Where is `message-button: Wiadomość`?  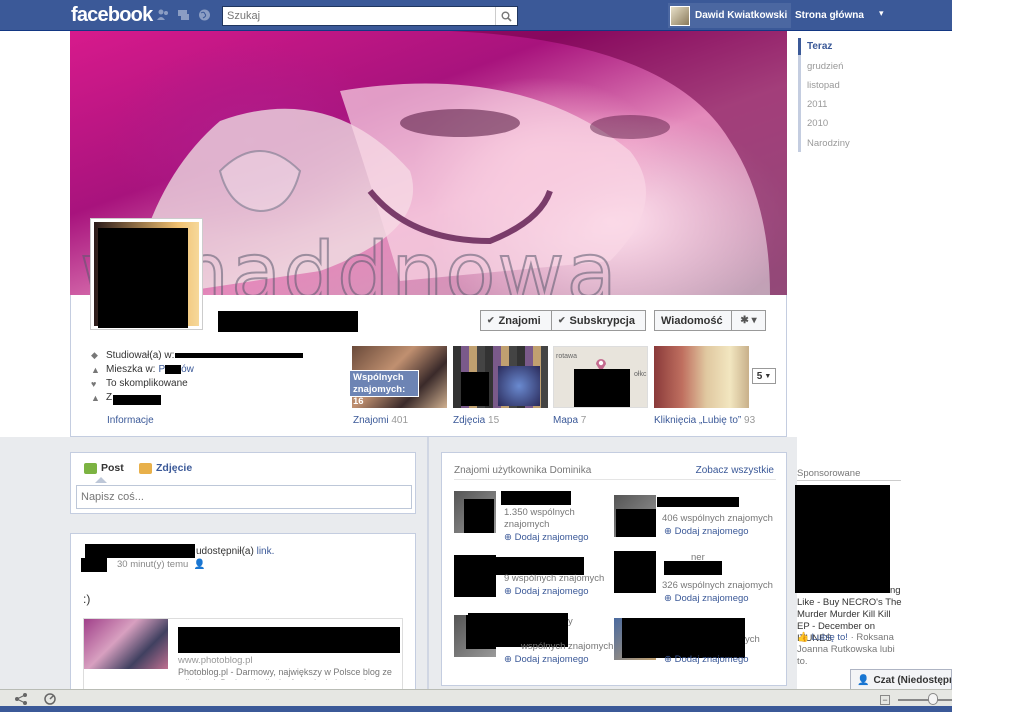
message-button: Wiadomość is located at coordinates (693, 320).